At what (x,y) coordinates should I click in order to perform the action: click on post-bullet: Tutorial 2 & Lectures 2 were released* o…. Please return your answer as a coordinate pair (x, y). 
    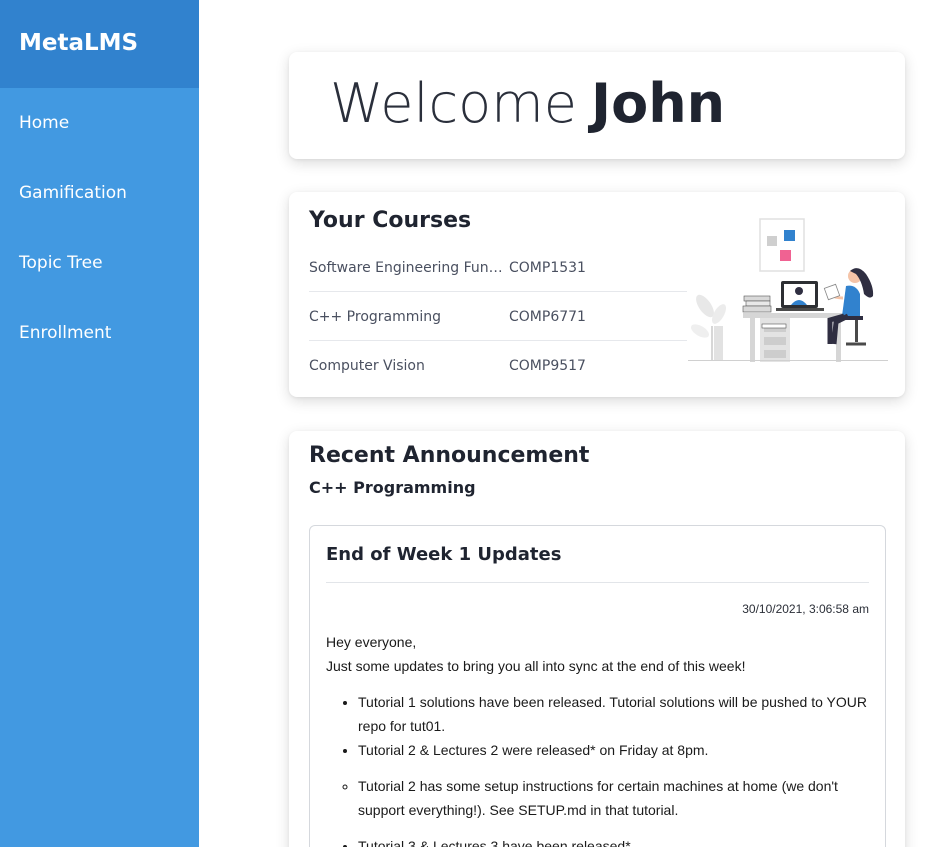
    Looking at the image, I should click on (614, 750).